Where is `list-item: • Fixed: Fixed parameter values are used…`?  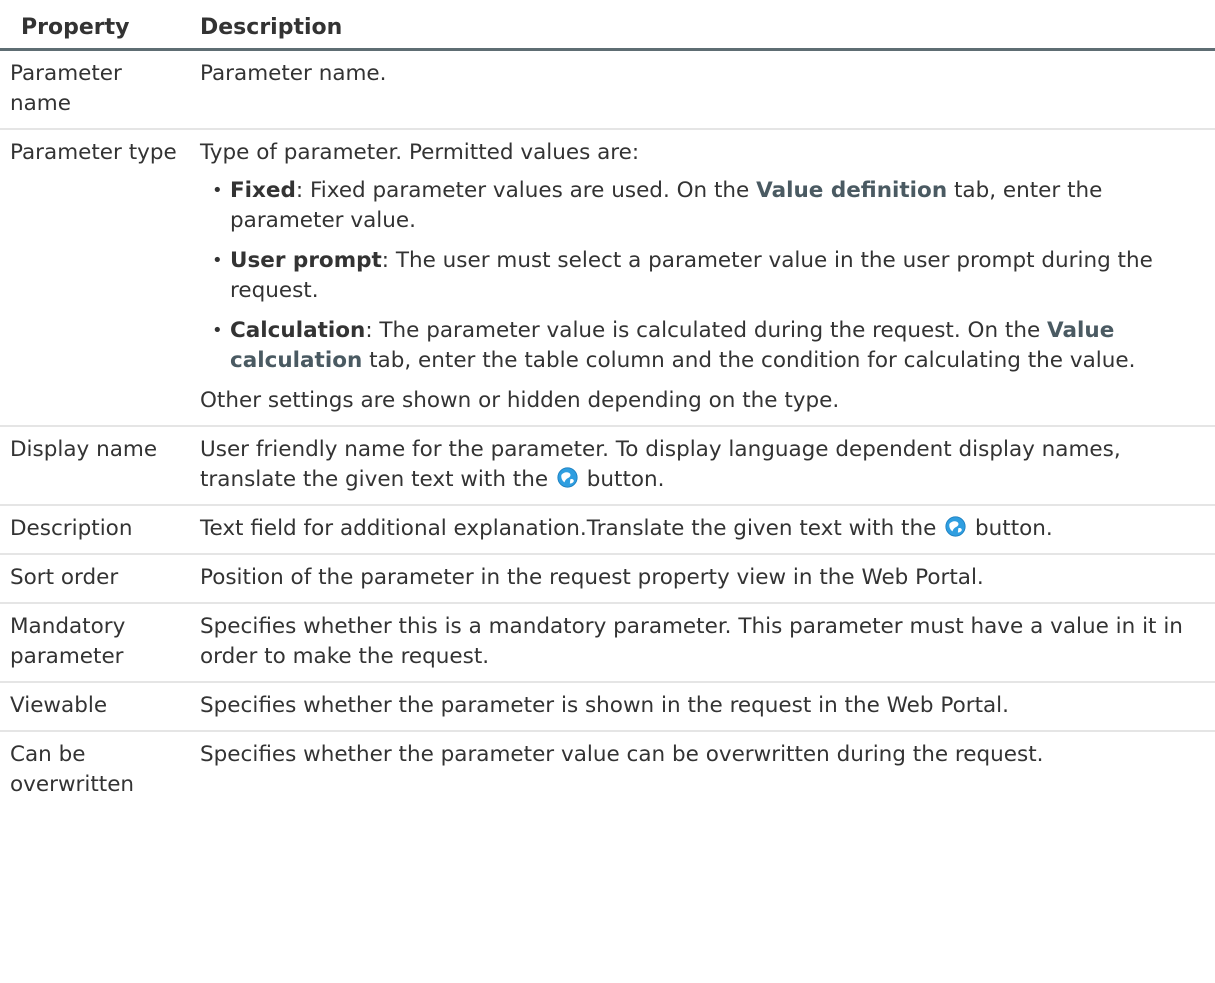 list-item: • Fixed: Fixed parameter values are used… is located at coordinates (697, 206).